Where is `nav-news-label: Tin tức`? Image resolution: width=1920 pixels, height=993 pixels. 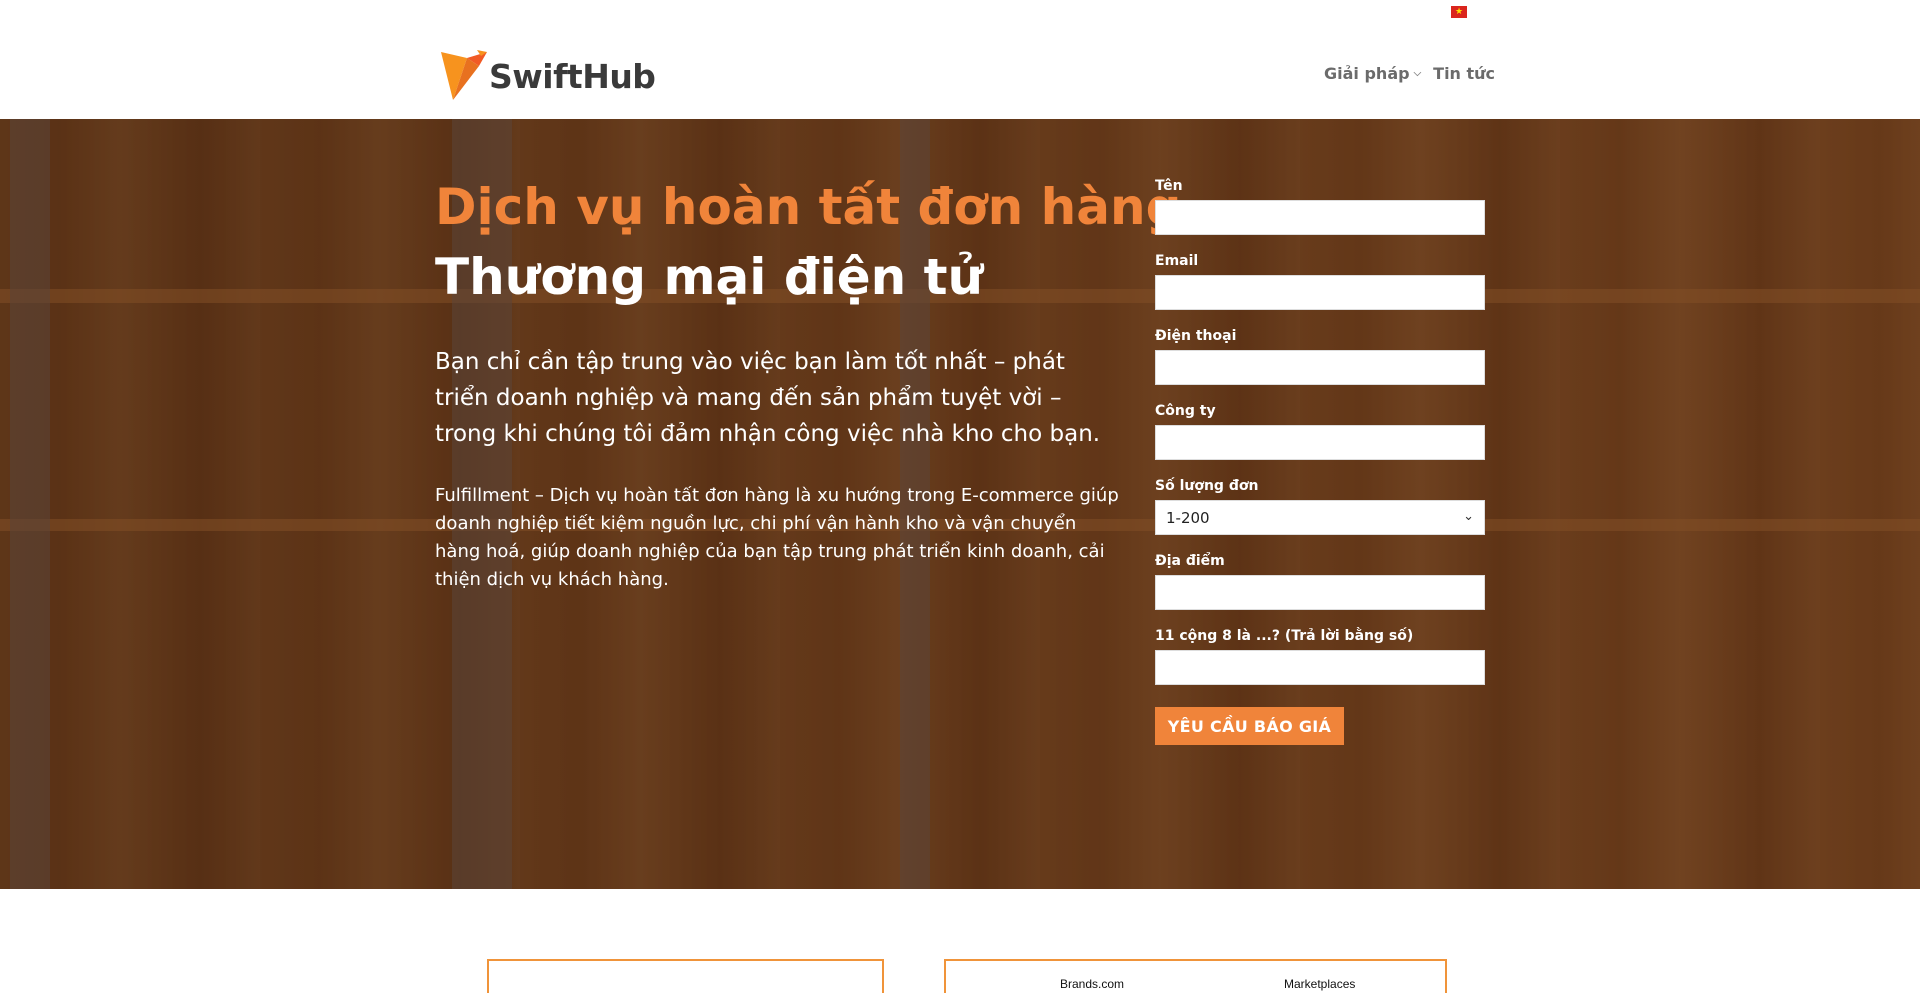
nav-news-label: Tin tức is located at coordinates (1464, 73).